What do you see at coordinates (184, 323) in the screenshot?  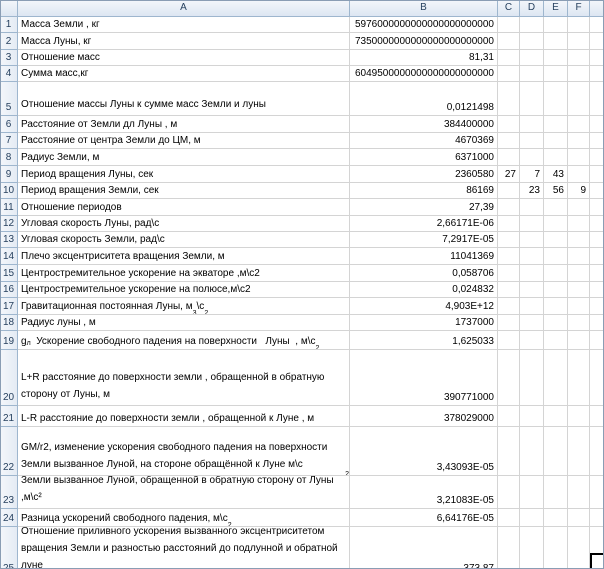 I see `cell-label: Радиус луны , м` at bounding box center [184, 323].